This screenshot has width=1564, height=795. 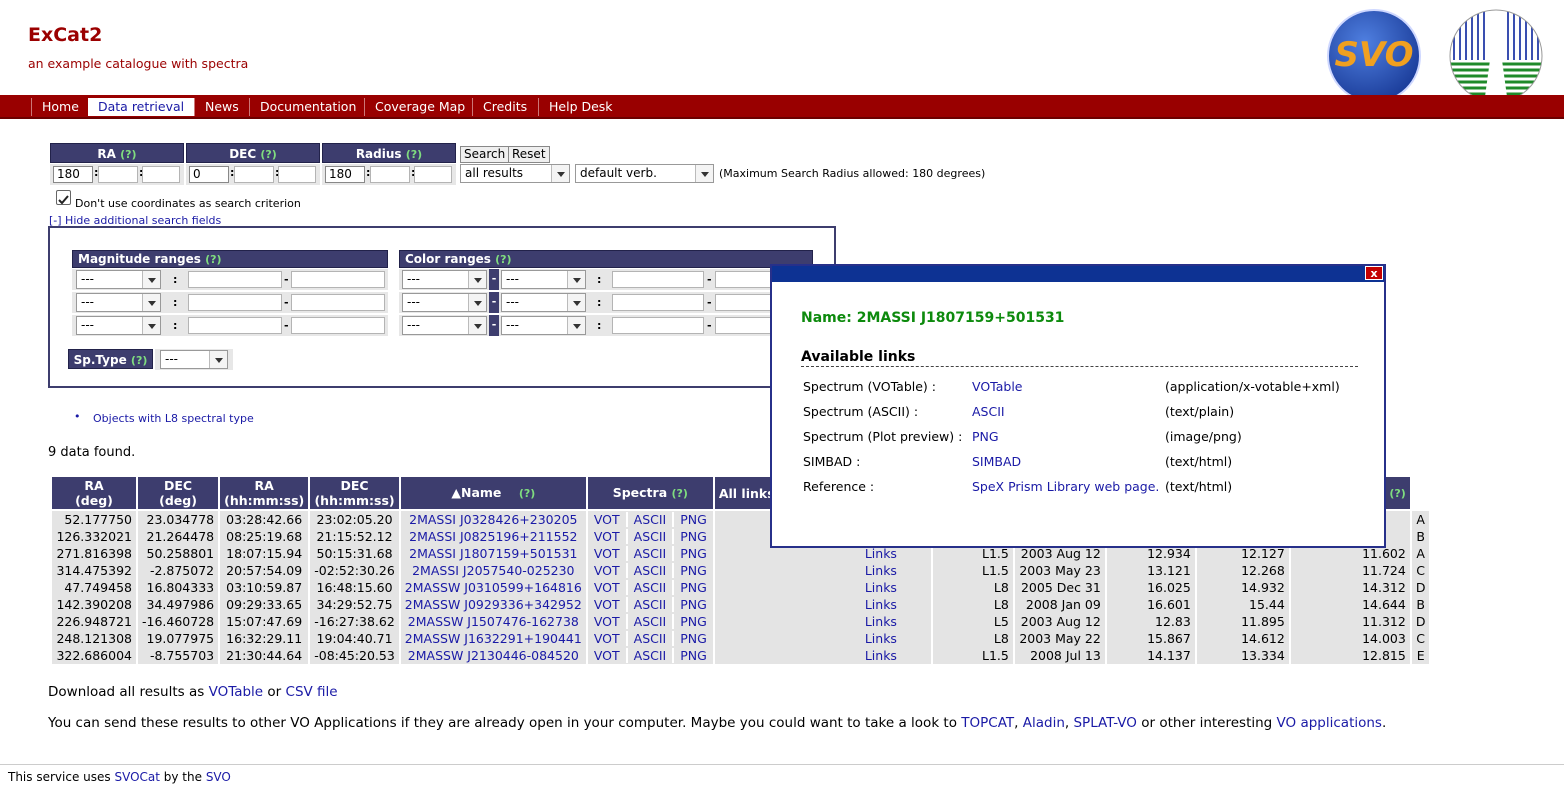 I want to click on results-select: all results, so click(x=515, y=173).